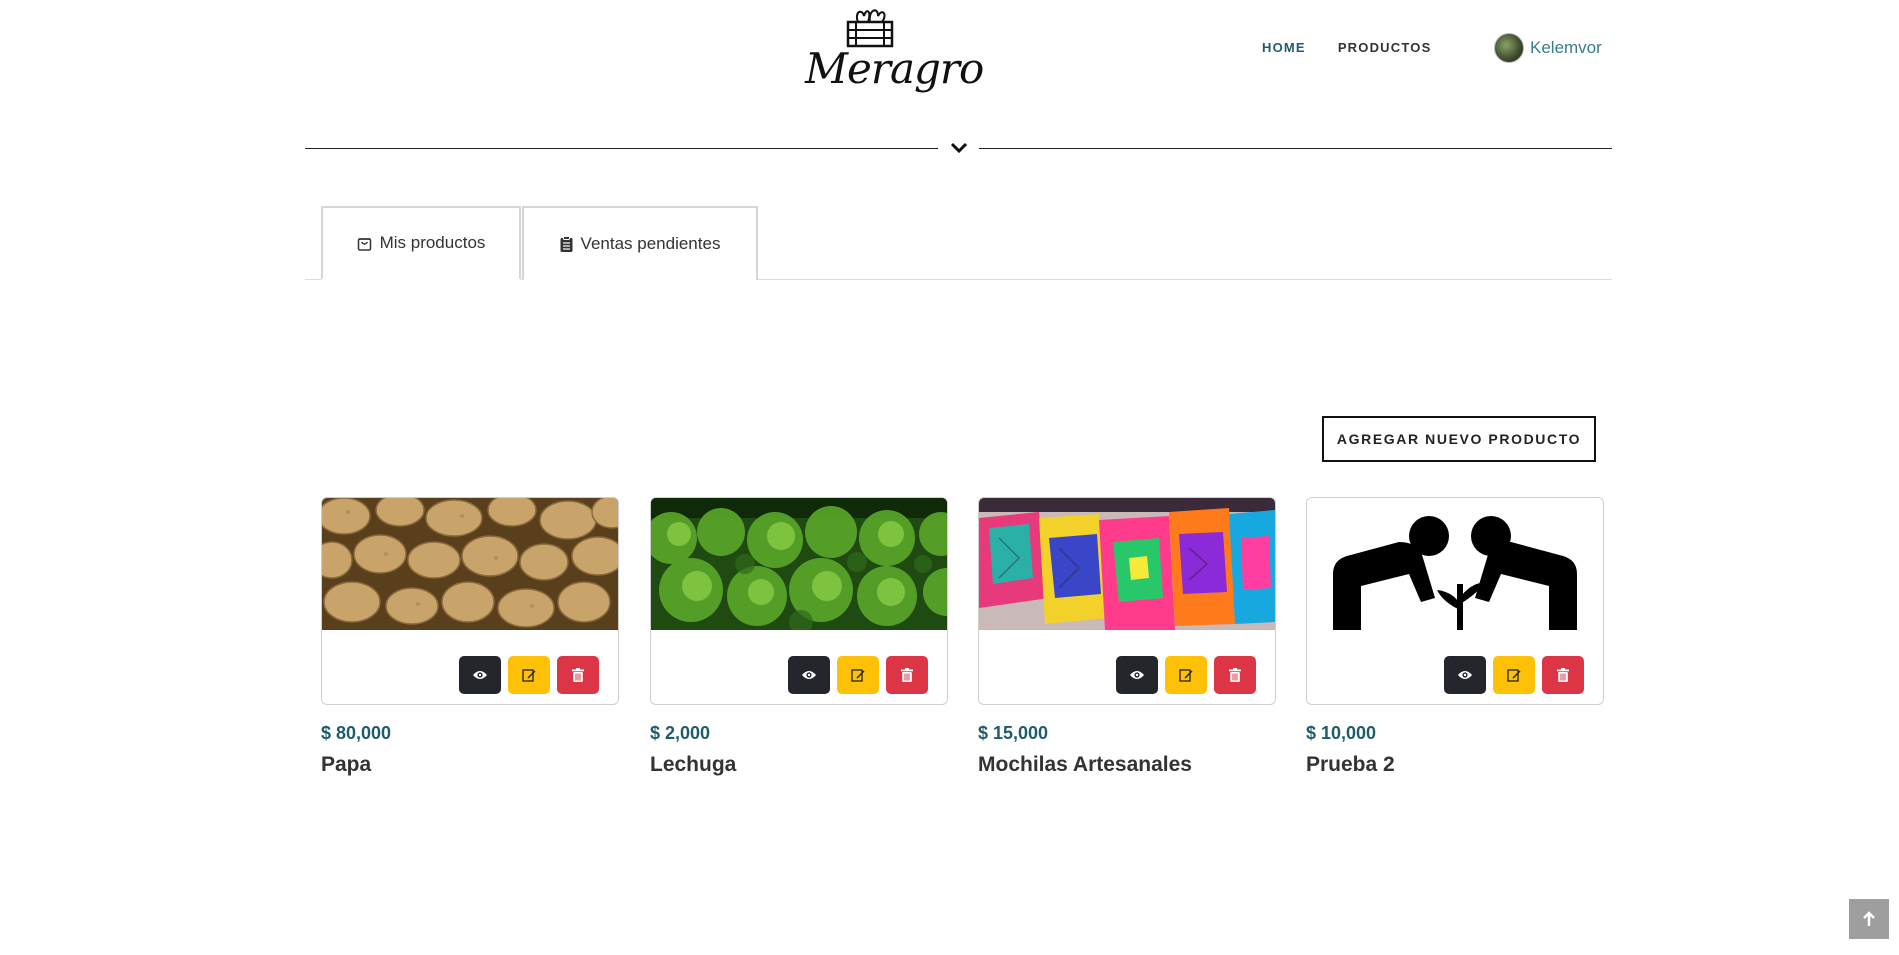  Describe the element at coordinates (1459, 439) in the screenshot. I see `add-product-button: AGREGAR NUEVO PRODUCTO` at that location.